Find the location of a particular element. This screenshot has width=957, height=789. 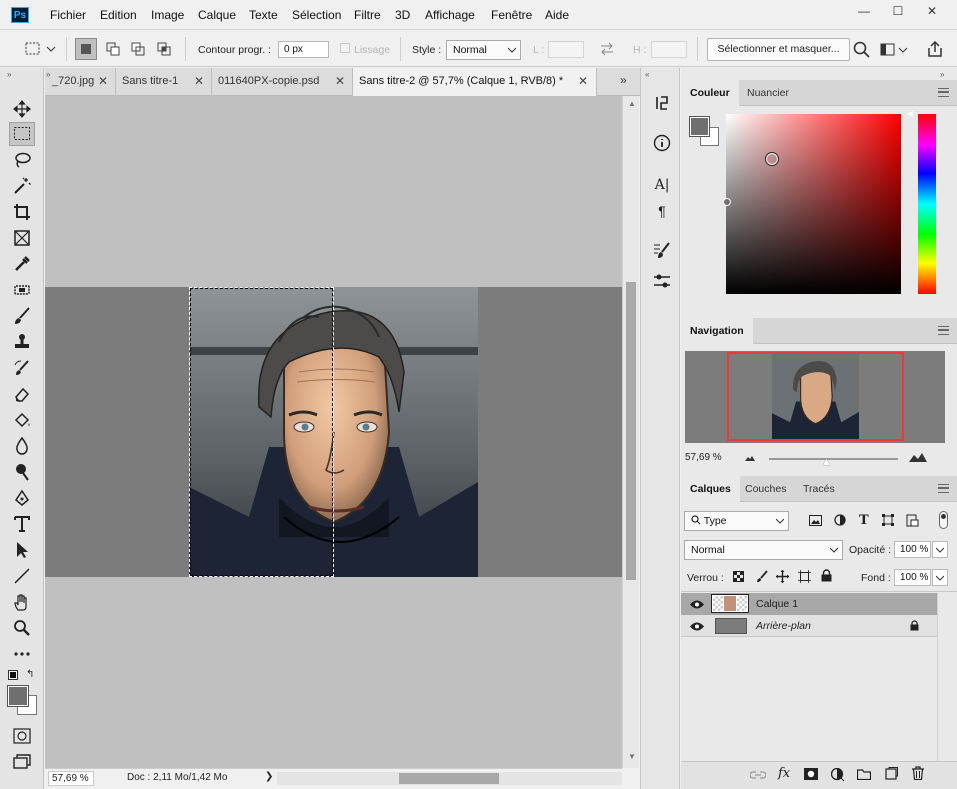

collapse-strip-icon: « is located at coordinates (647, 74).